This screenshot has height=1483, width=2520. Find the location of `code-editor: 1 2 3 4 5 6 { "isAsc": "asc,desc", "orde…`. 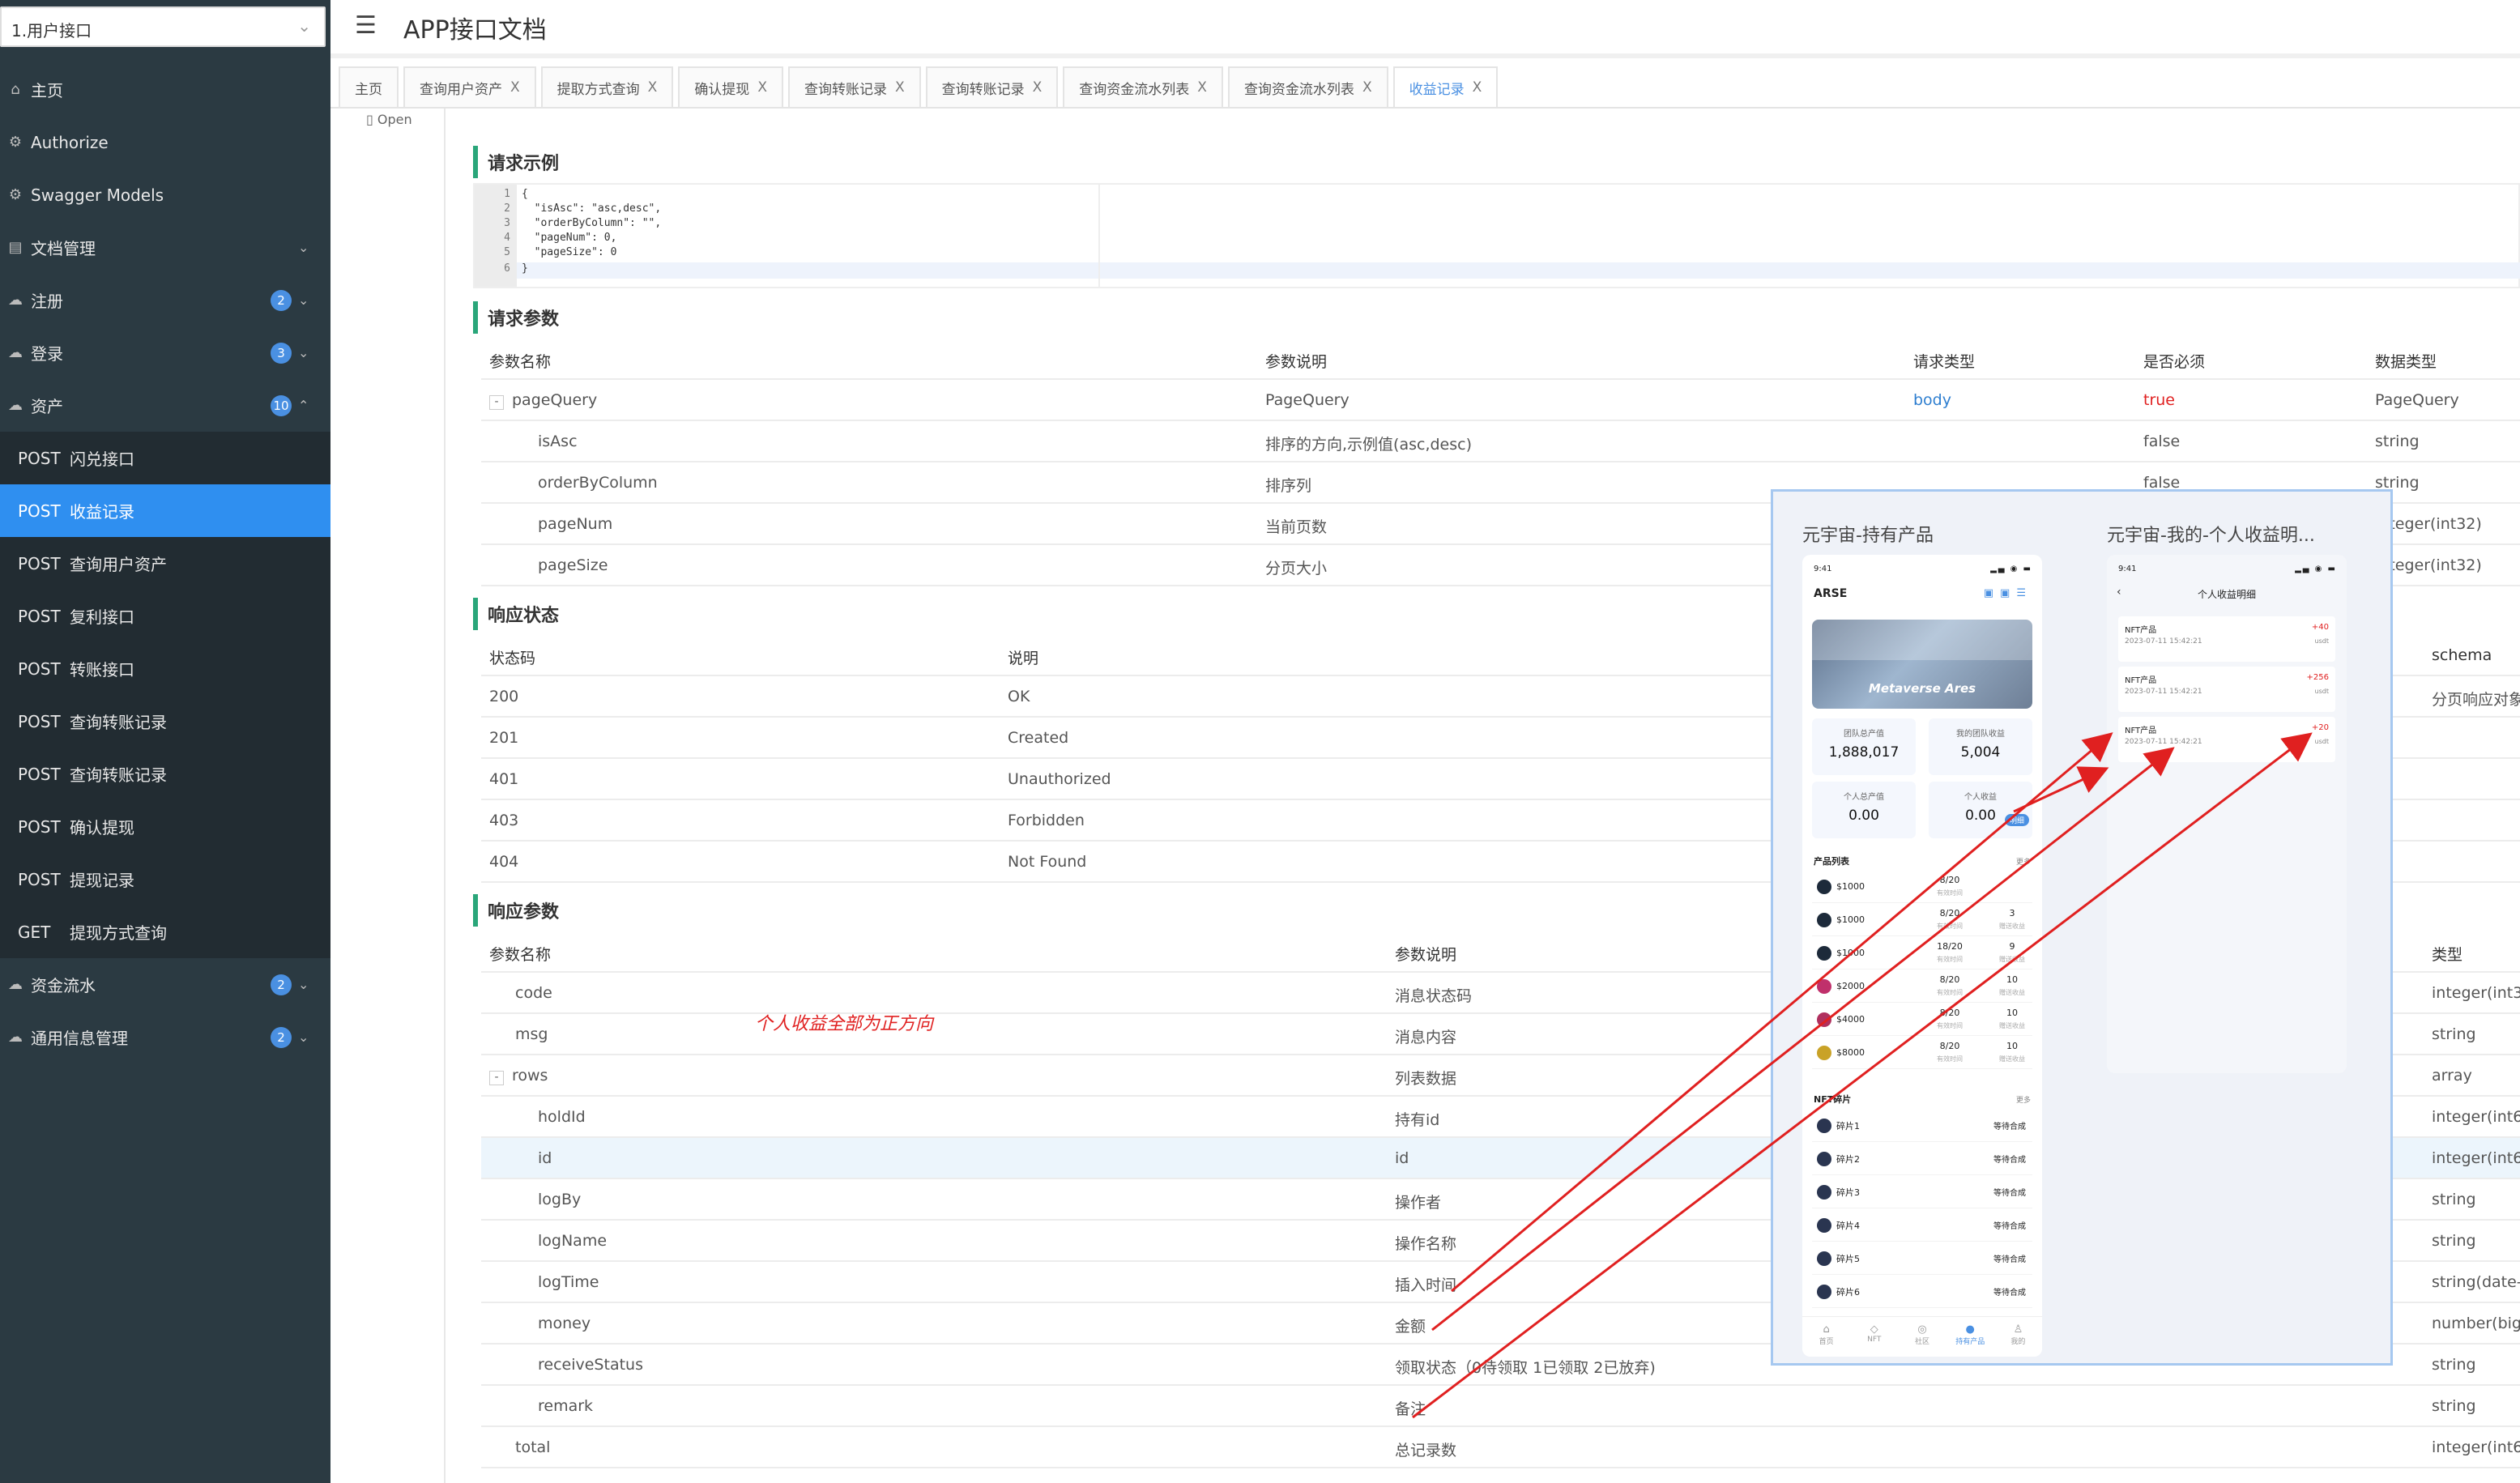

code-editor: 1 2 3 4 5 6 { "isAsc": "asc,desc", "orde… is located at coordinates (1496, 235).